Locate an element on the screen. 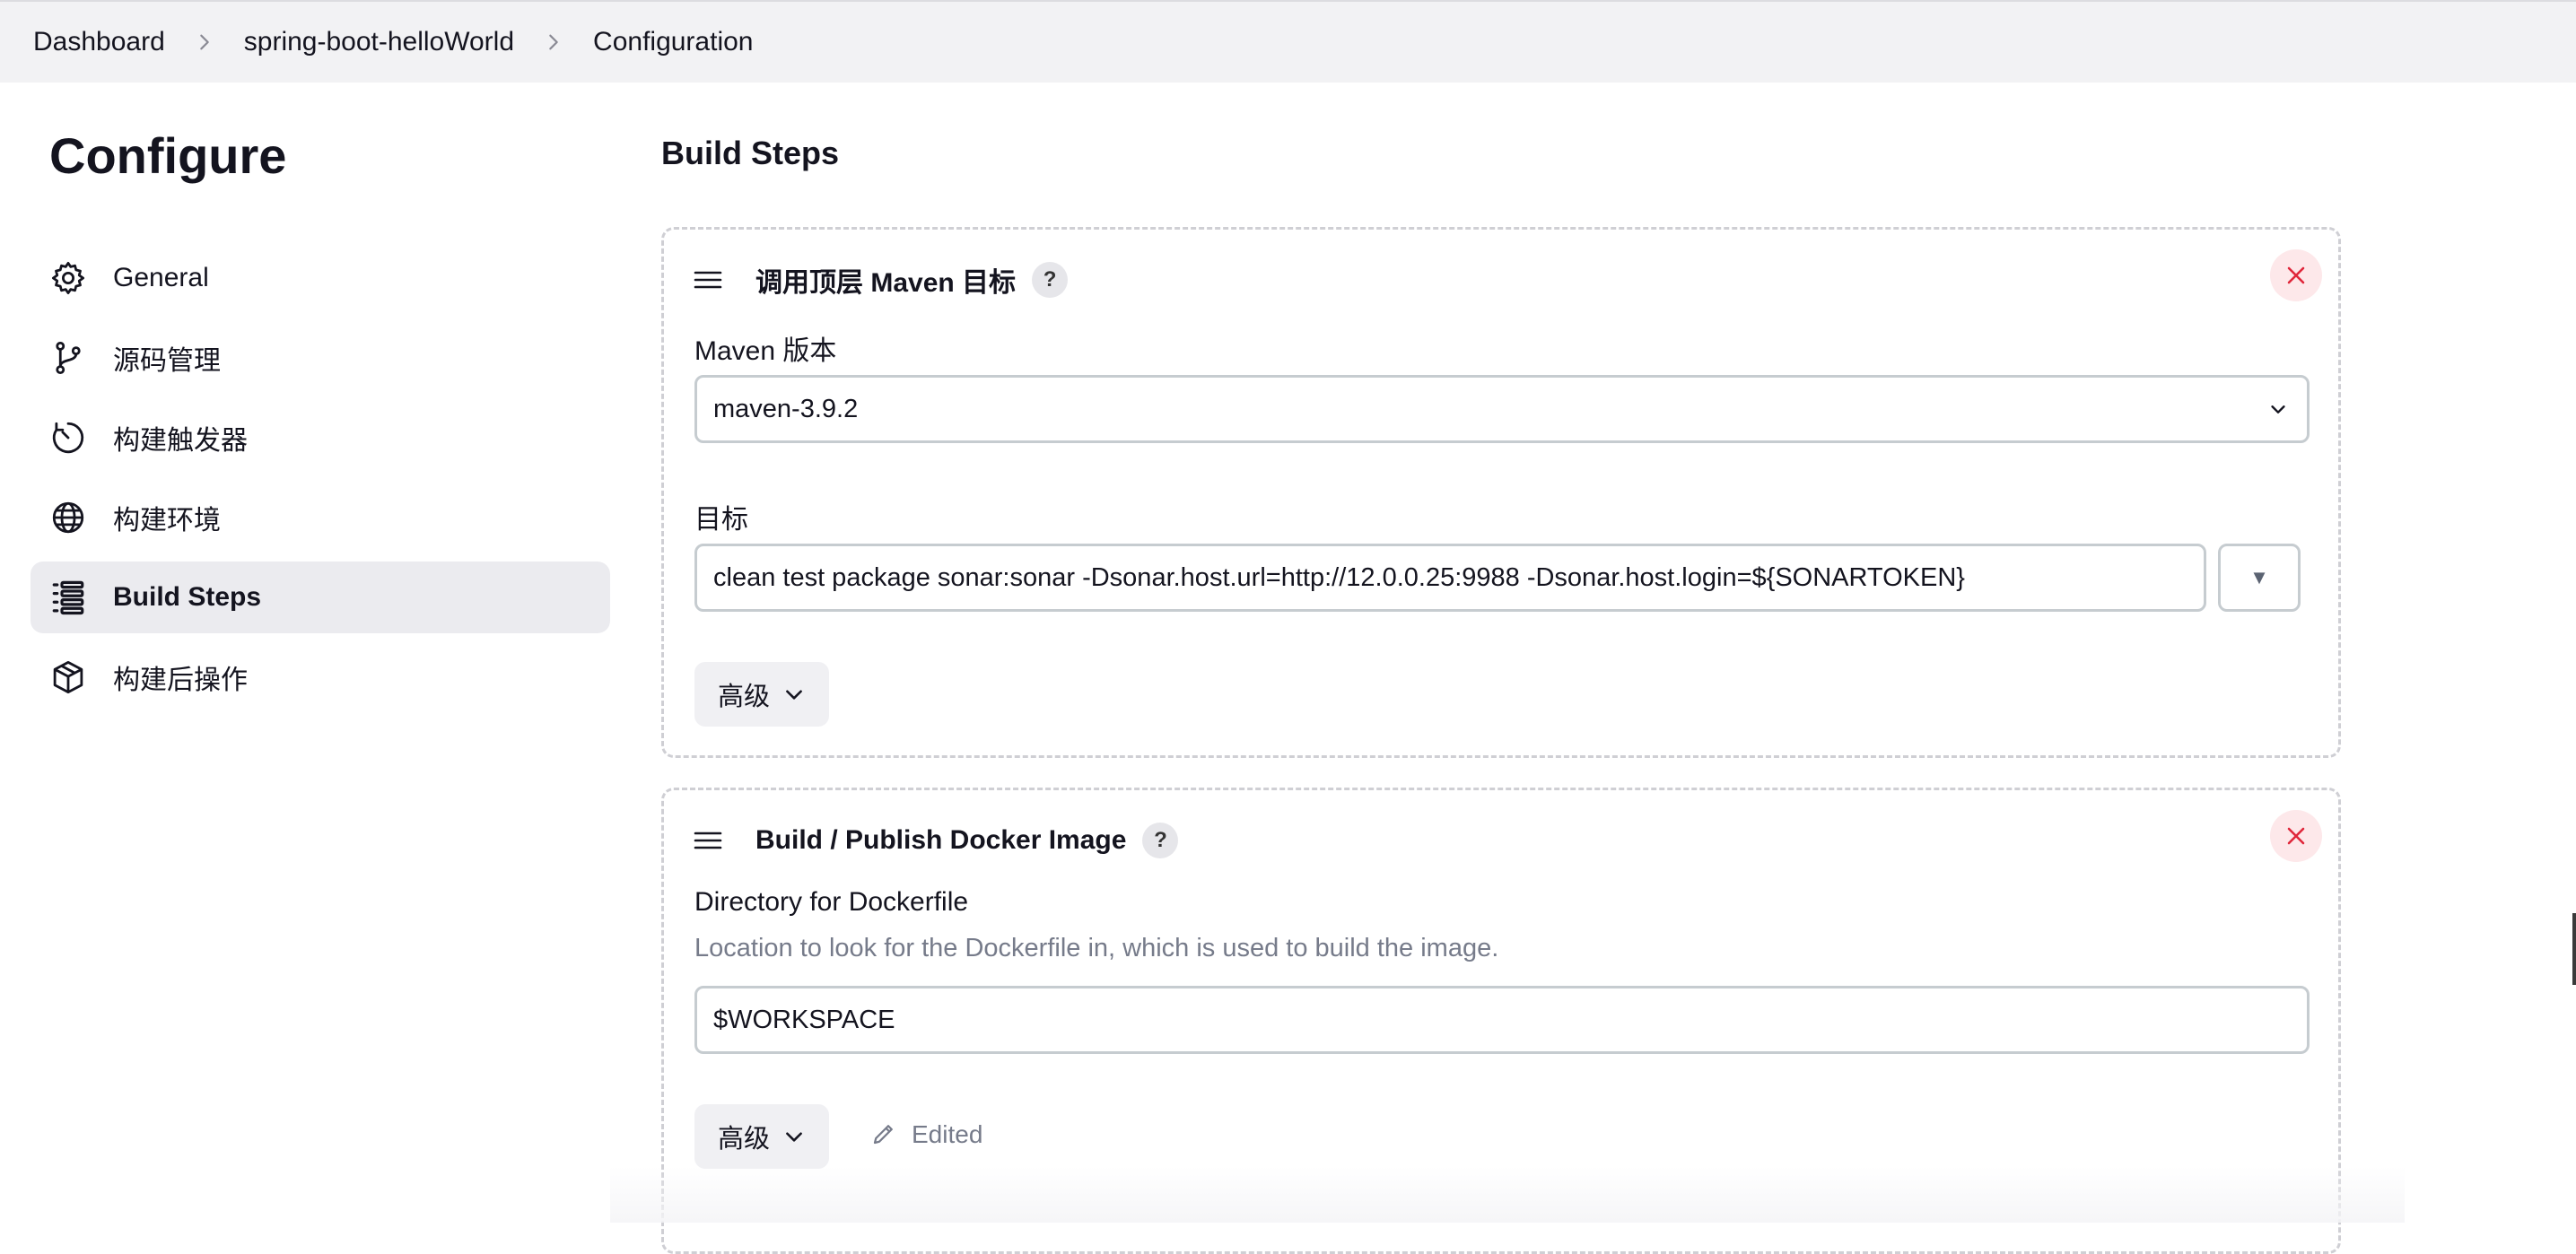 This screenshot has height=1254, width=2576. section-title: Build Steps is located at coordinates (750, 153).